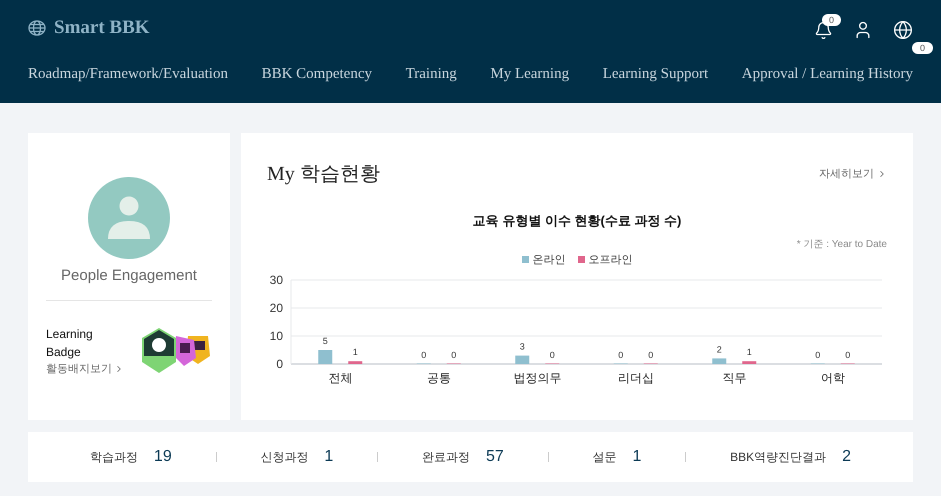  Describe the element at coordinates (719, 349) in the screenshot. I see `data-label: 2` at that location.